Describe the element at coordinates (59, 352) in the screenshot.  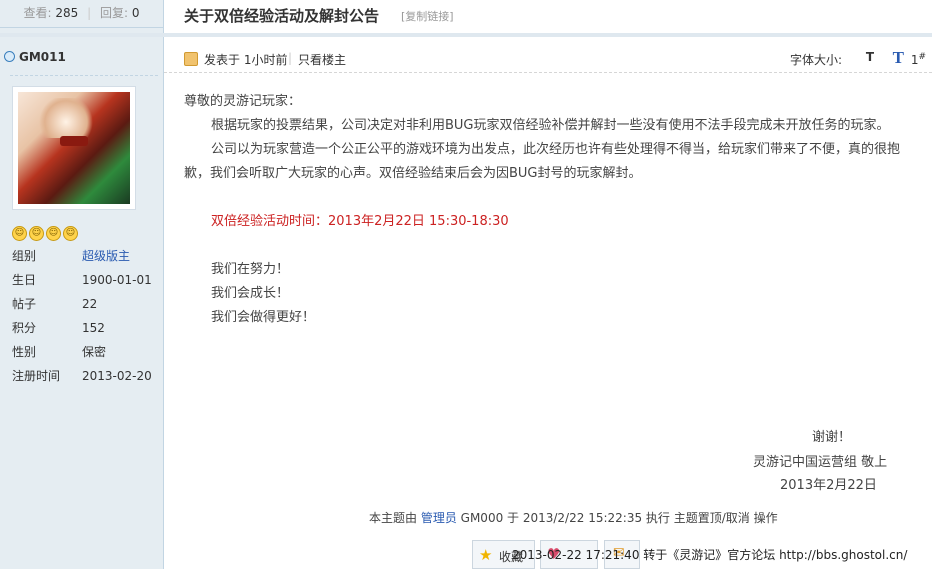
I see `info-row-gender: 性别 保密` at that location.